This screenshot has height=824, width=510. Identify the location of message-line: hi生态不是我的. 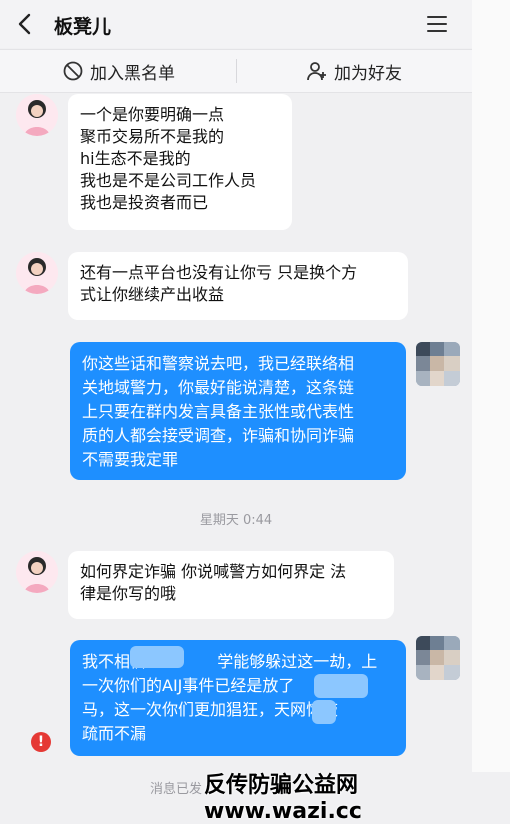
(135, 158).